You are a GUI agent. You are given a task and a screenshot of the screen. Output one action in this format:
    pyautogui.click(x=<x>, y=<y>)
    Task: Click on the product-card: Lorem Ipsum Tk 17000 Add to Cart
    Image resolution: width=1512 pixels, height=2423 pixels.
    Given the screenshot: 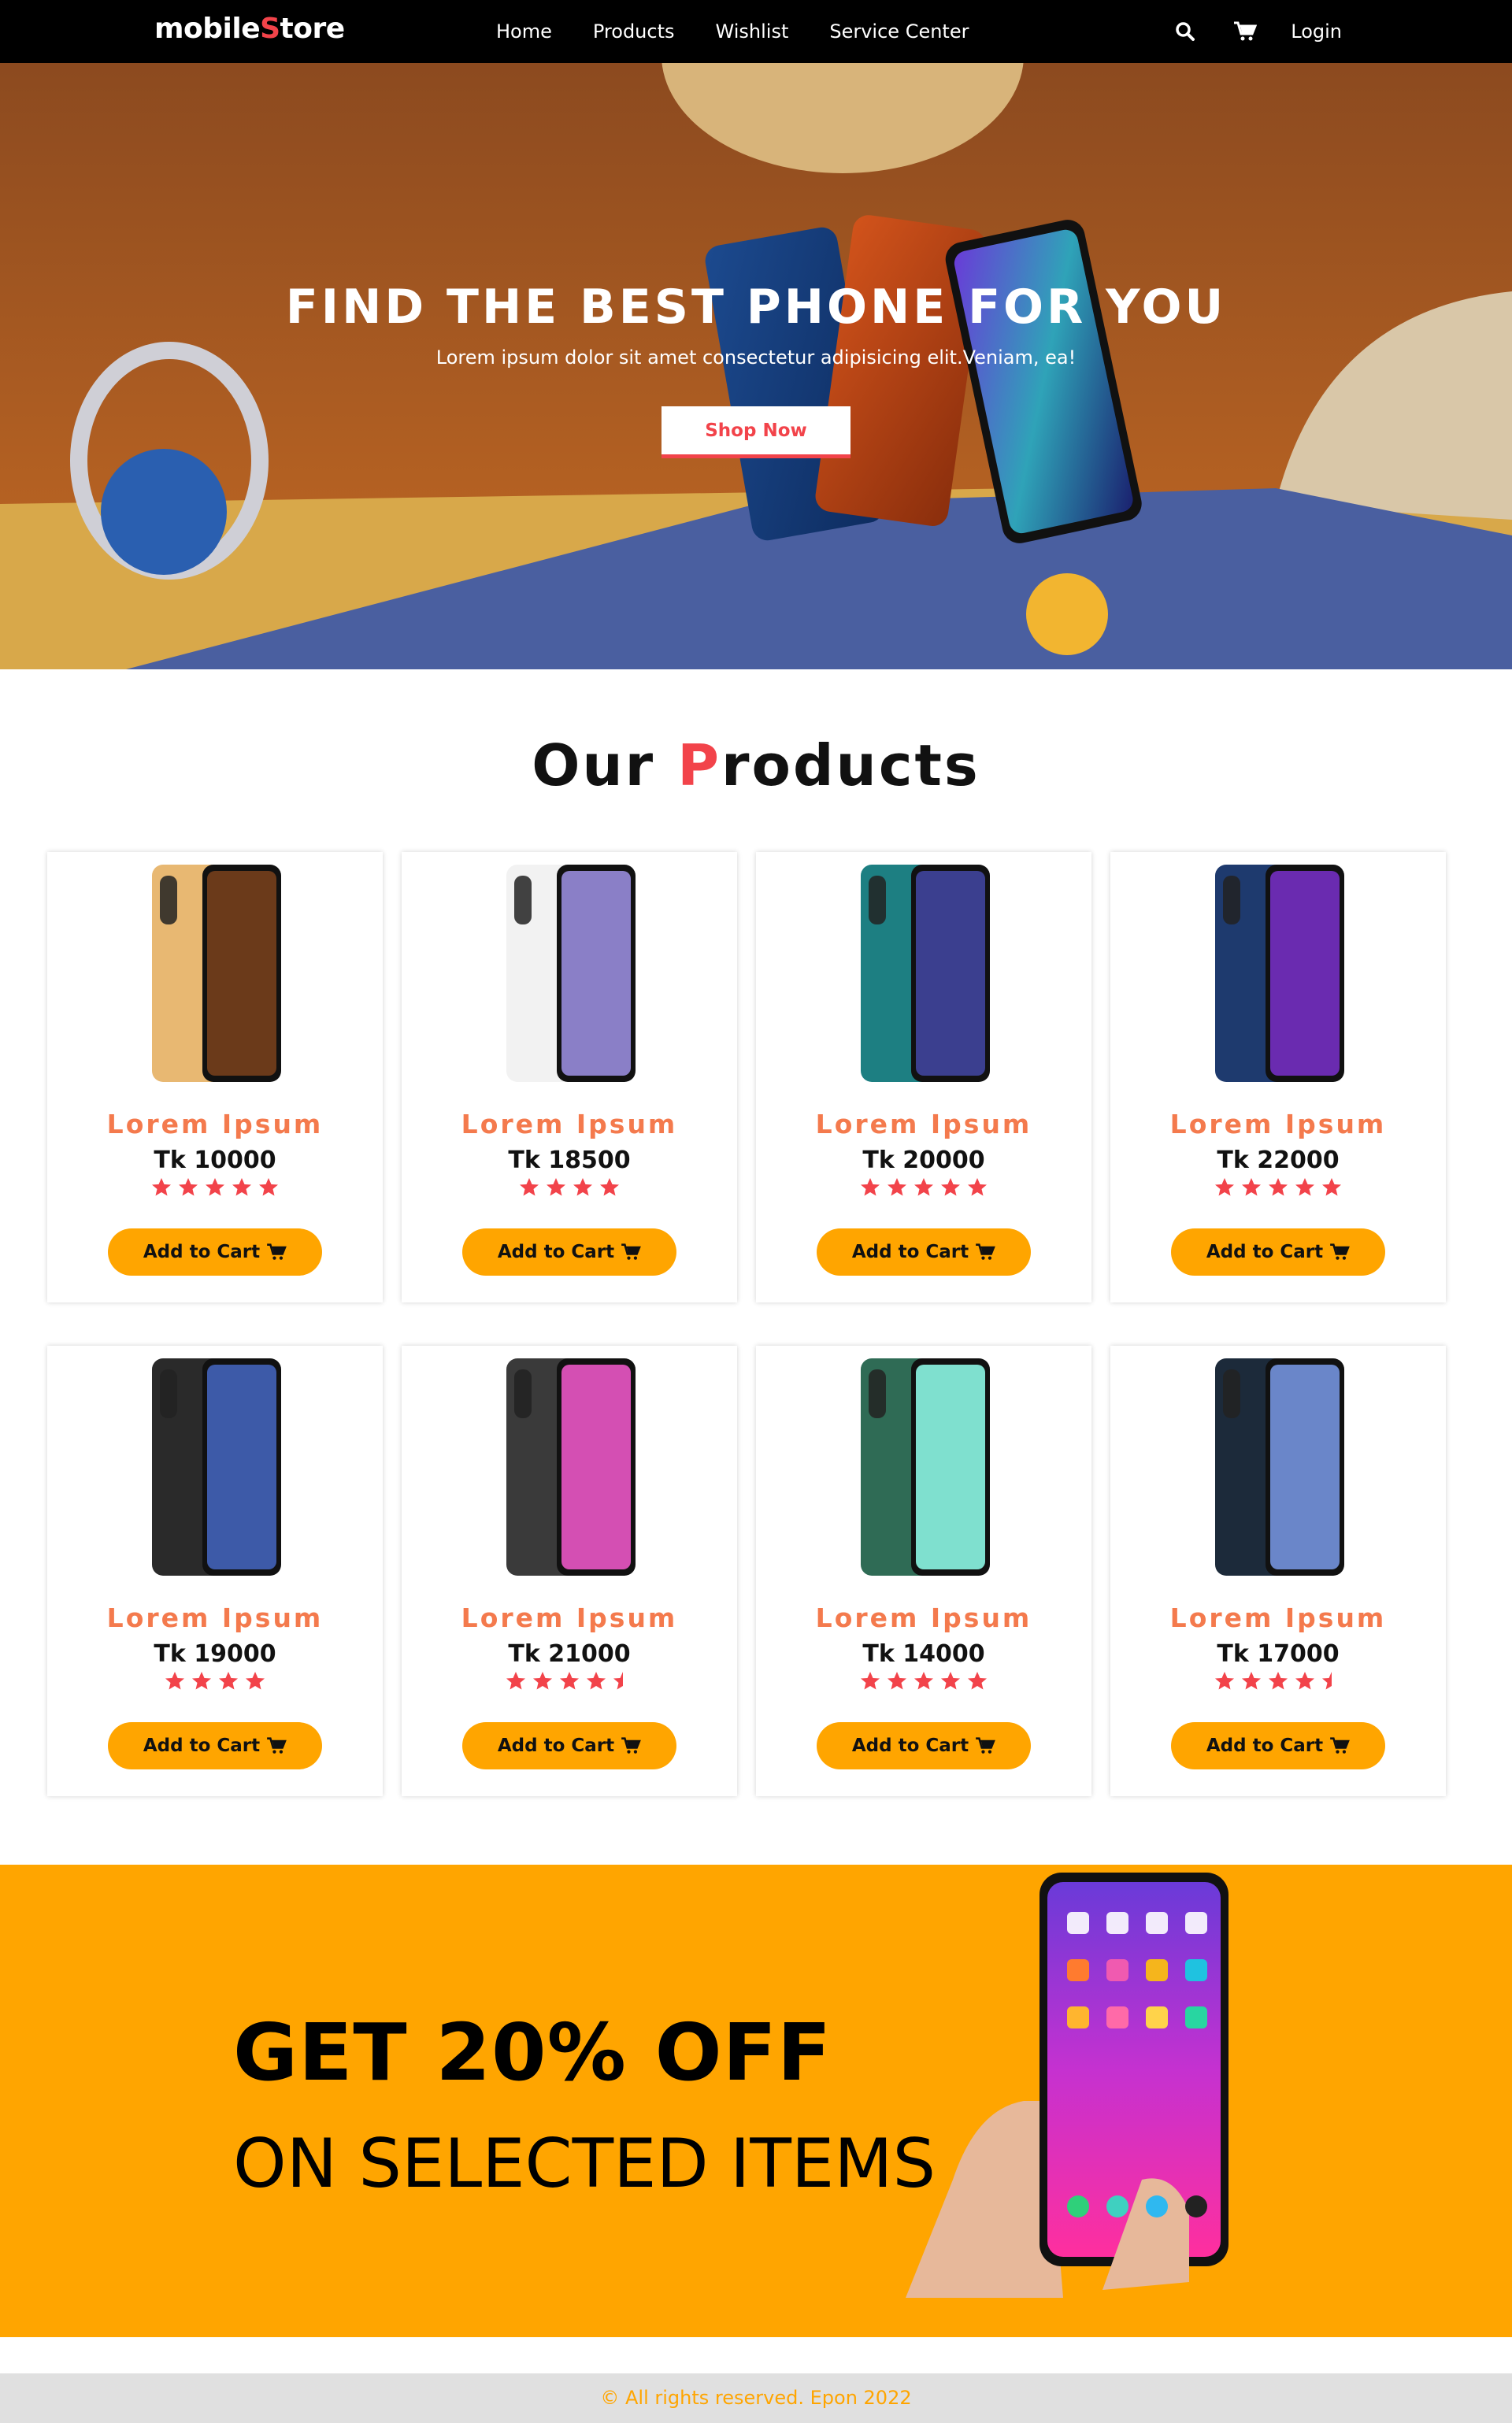 What is the action you would take?
    pyautogui.click(x=1278, y=1571)
    